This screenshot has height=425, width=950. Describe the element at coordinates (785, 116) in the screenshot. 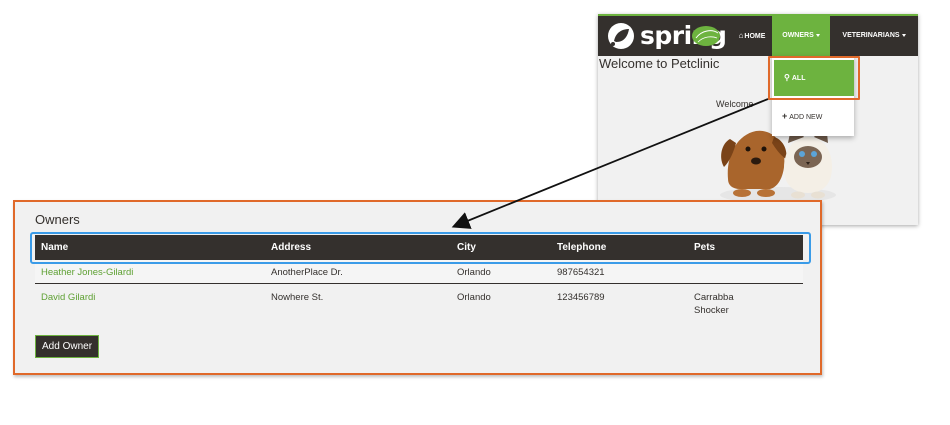

I see `plus-icon: +` at that location.